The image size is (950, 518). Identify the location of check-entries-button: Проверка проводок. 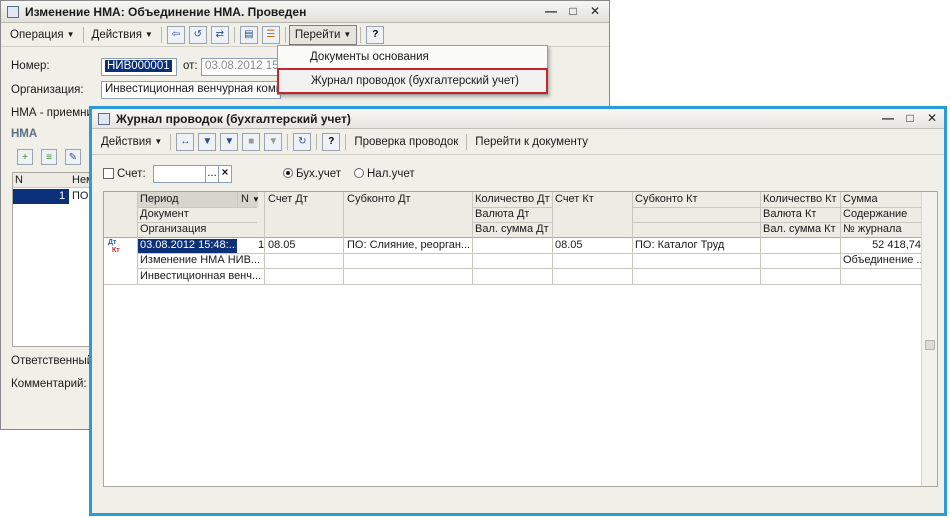
(406, 142).